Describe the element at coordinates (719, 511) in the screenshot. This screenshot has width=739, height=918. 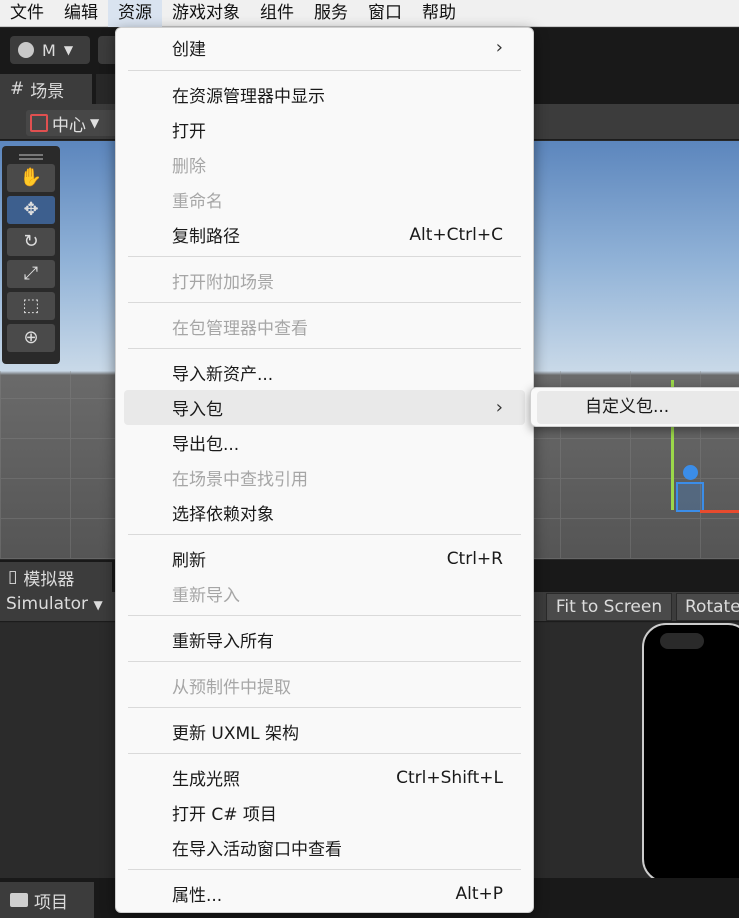
I see `gizmo-x-axis` at that location.